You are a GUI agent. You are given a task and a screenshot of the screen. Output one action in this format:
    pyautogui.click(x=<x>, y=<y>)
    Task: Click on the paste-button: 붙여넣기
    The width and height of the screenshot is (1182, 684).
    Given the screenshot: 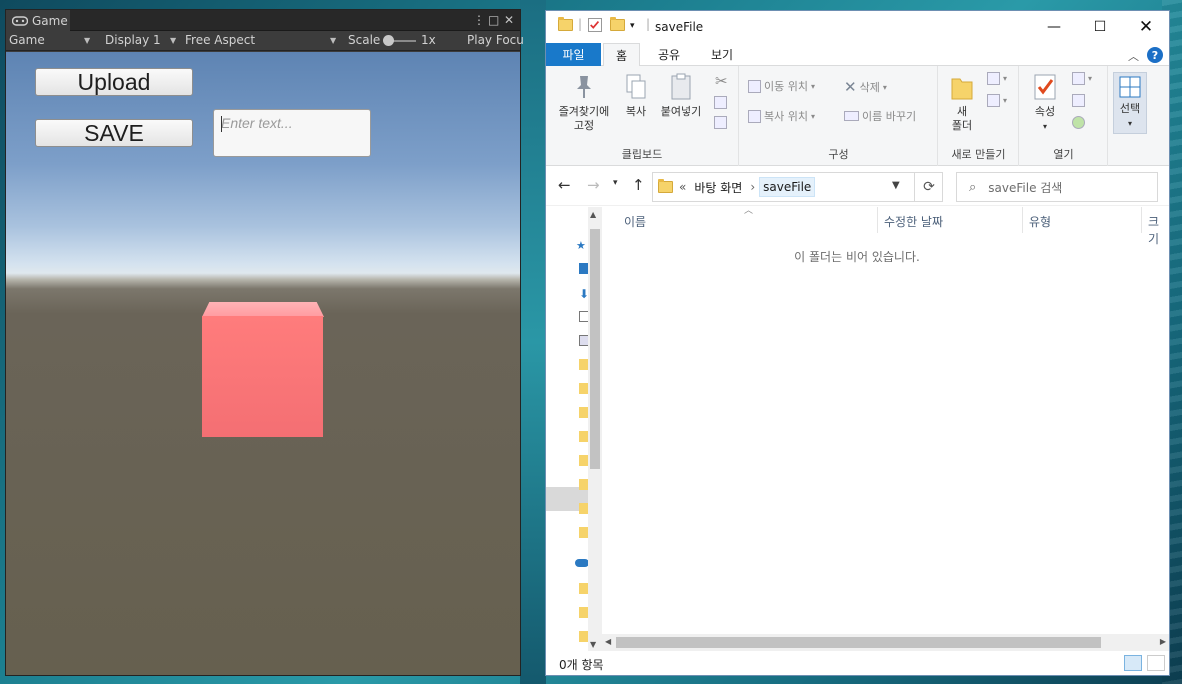 What is the action you would take?
    pyautogui.click(x=681, y=95)
    